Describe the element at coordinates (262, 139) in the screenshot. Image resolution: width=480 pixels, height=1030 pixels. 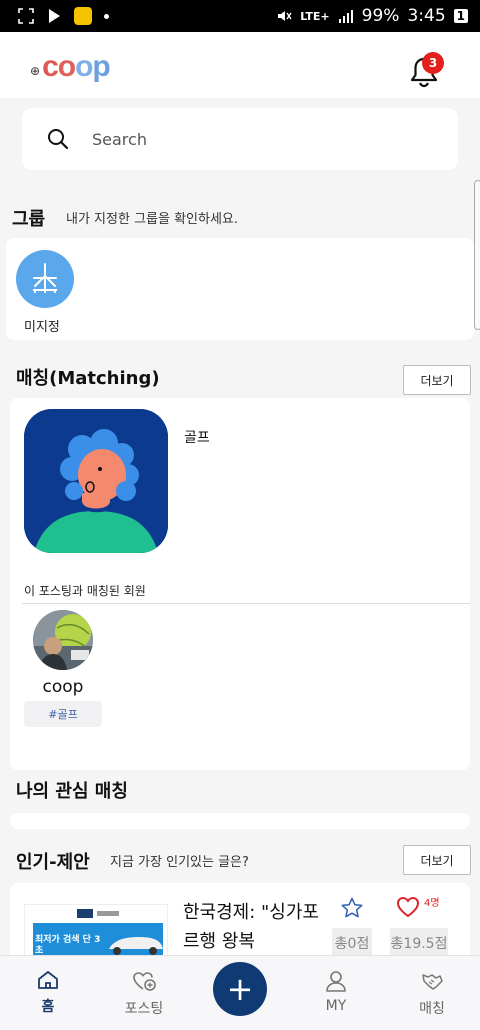
I see `search-input` at that location.